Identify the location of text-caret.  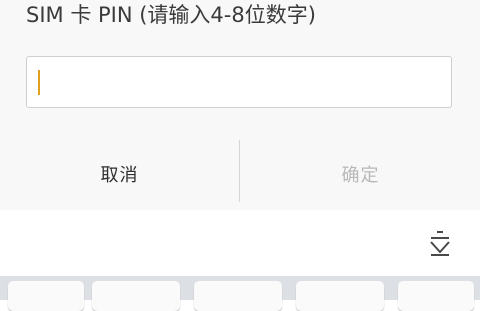
(39, 82).